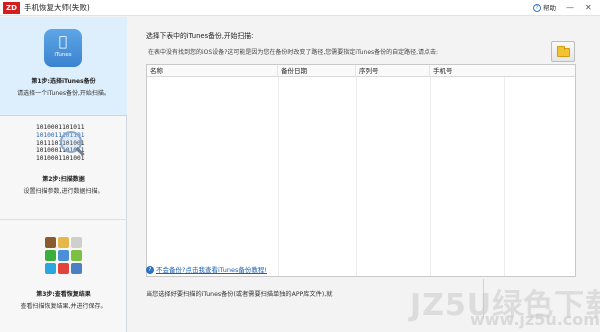 Image resolution: width=600 pixels, height=332 pixels. I want to click on folder-icon, so click(563, 51).